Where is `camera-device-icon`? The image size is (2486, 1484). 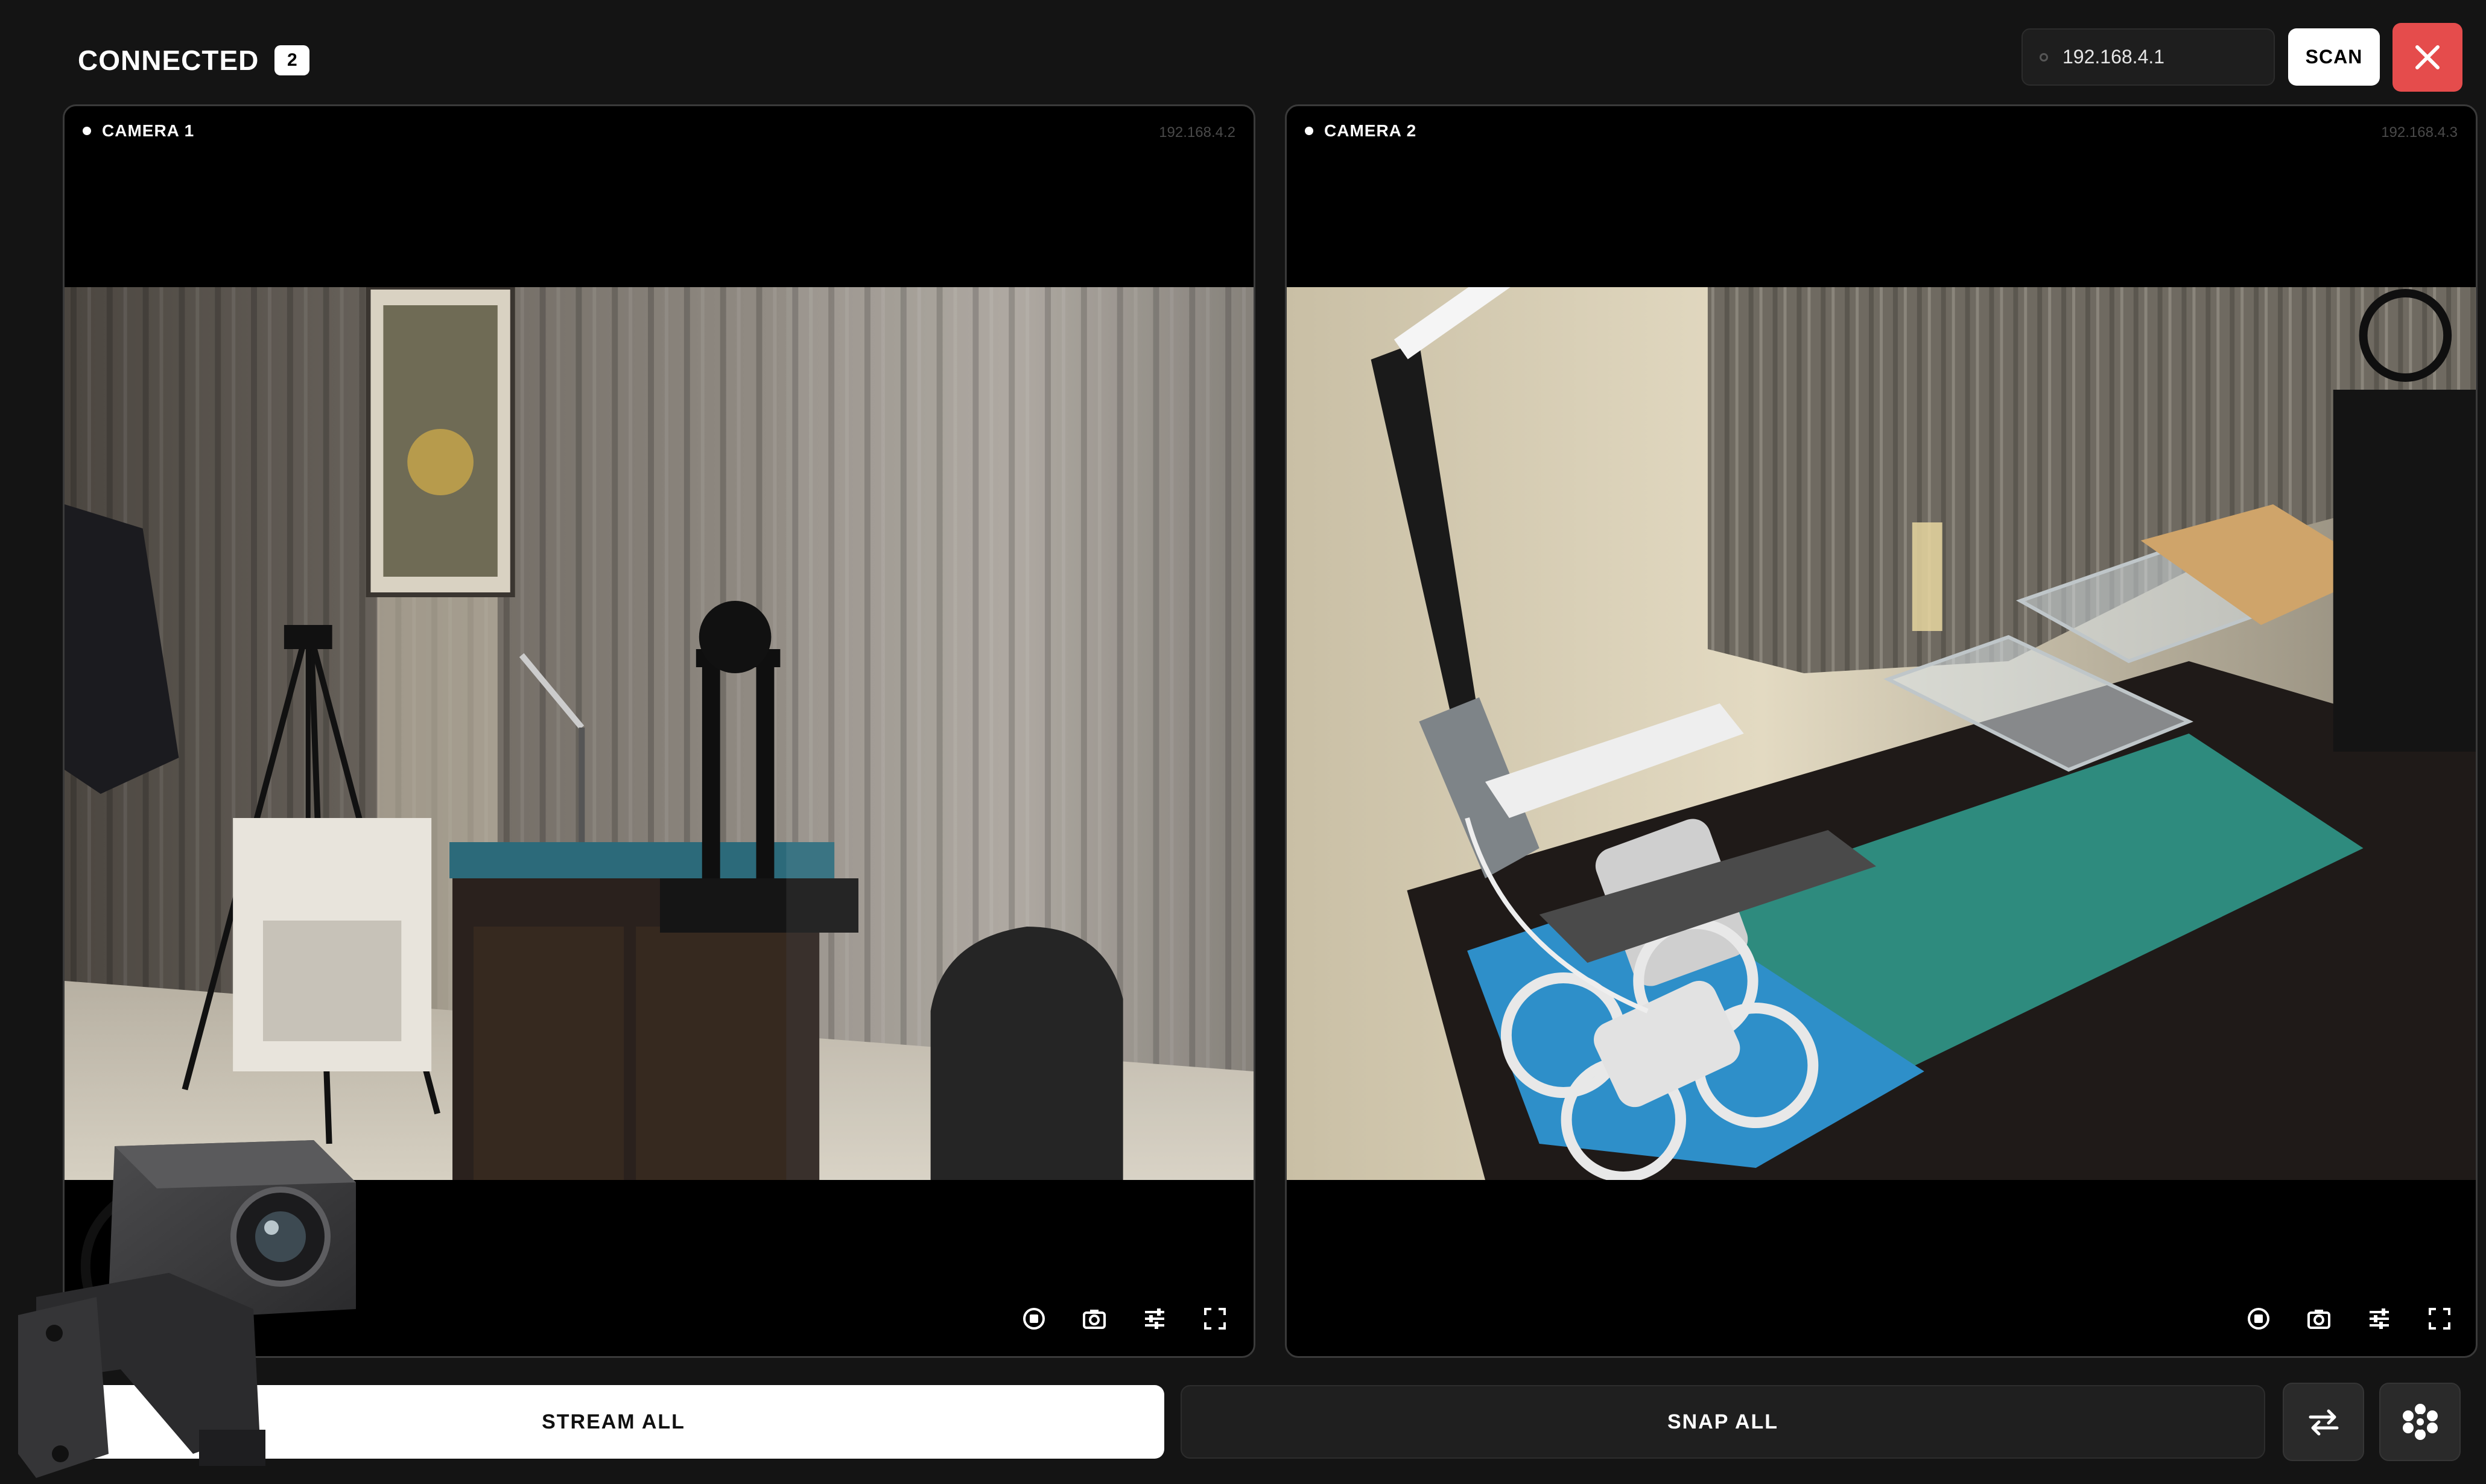
camera-device-icon is located at coordinates (187, 1309).